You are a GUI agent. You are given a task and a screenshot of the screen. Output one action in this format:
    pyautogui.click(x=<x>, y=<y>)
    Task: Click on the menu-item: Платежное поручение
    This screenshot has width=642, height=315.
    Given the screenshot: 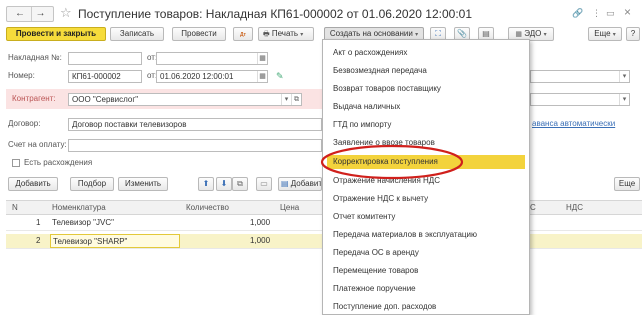 What is the action you would take?
    pyautogui.click(x=427, y=289)
    